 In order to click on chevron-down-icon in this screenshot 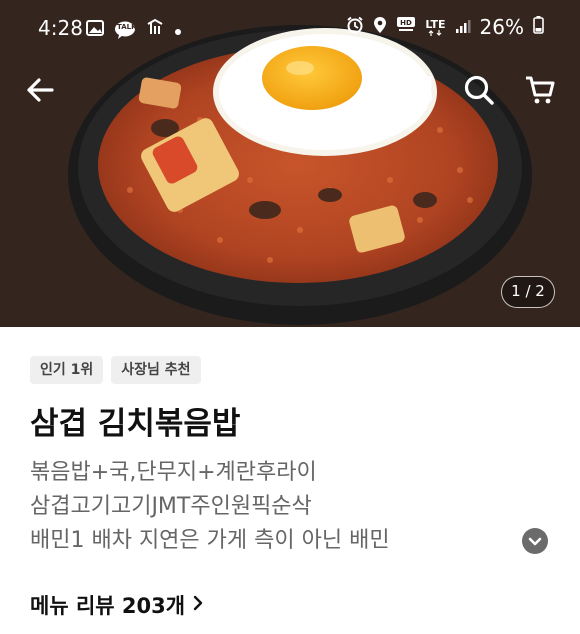, I will do `click(535, 541)`.